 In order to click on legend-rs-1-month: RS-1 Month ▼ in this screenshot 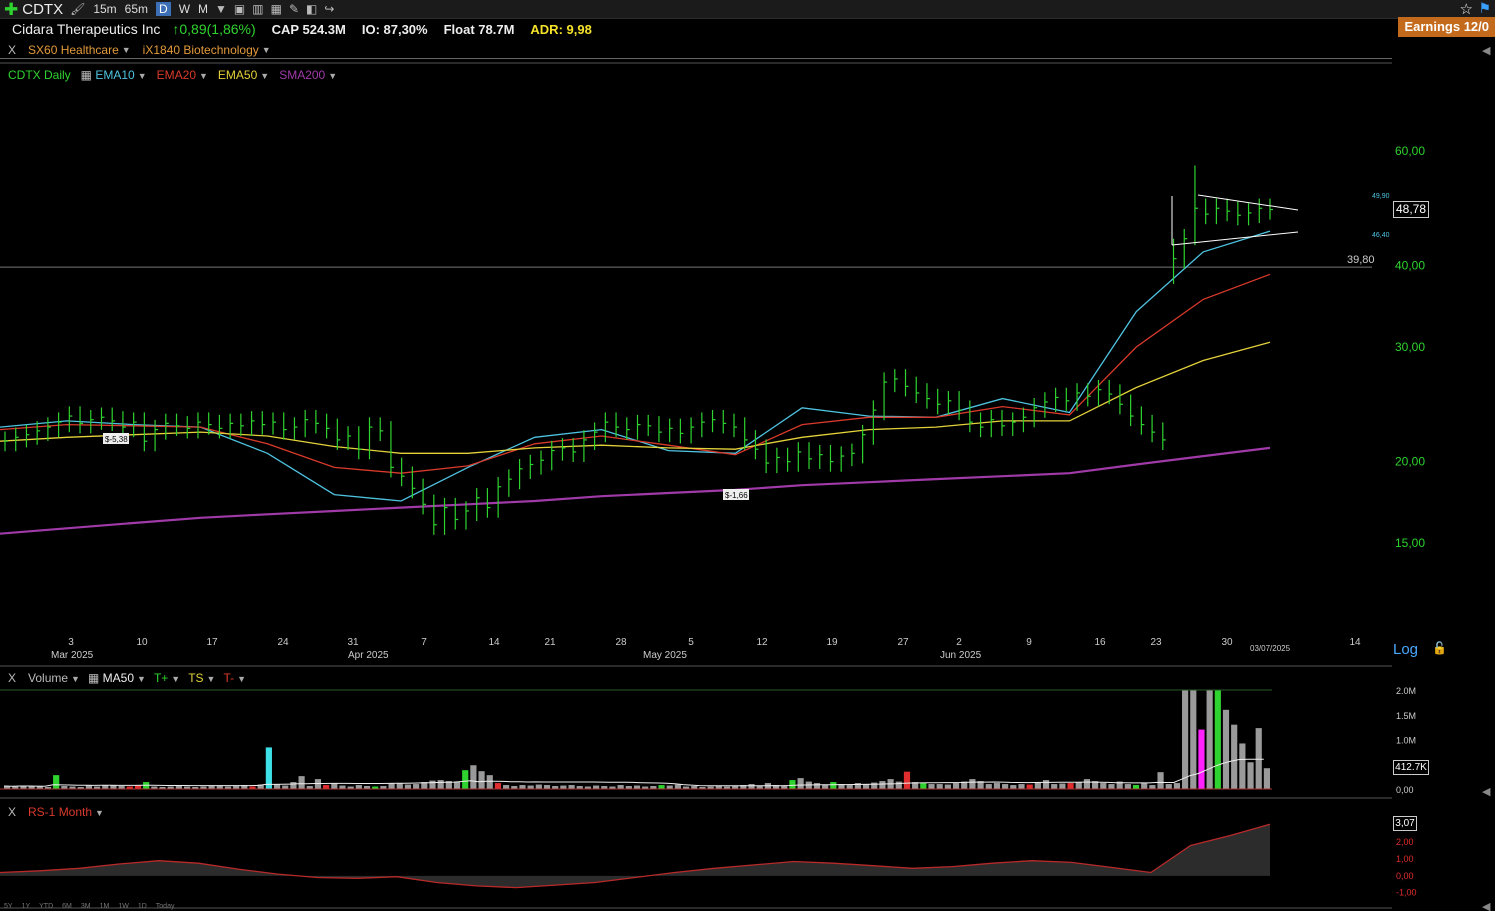, I will do `click(66, 812)`.